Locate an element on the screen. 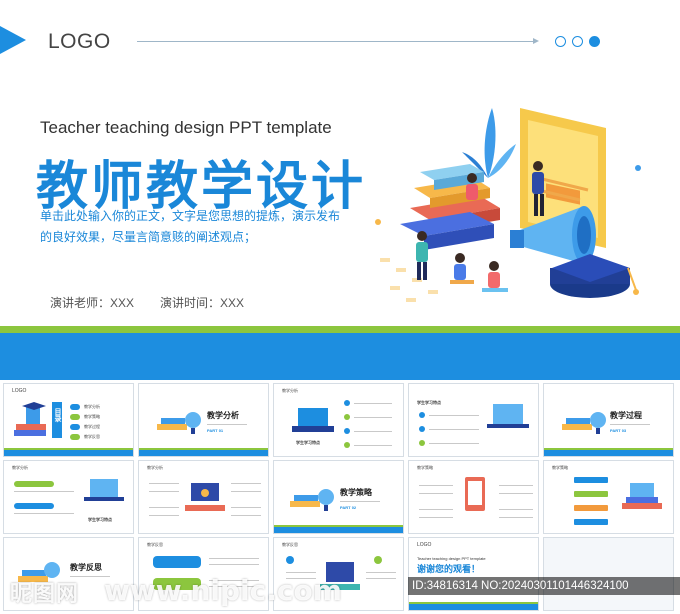 This screenshot has width=680, height=614. toc-item: 教学过程 is located at coordinates (92, 426).